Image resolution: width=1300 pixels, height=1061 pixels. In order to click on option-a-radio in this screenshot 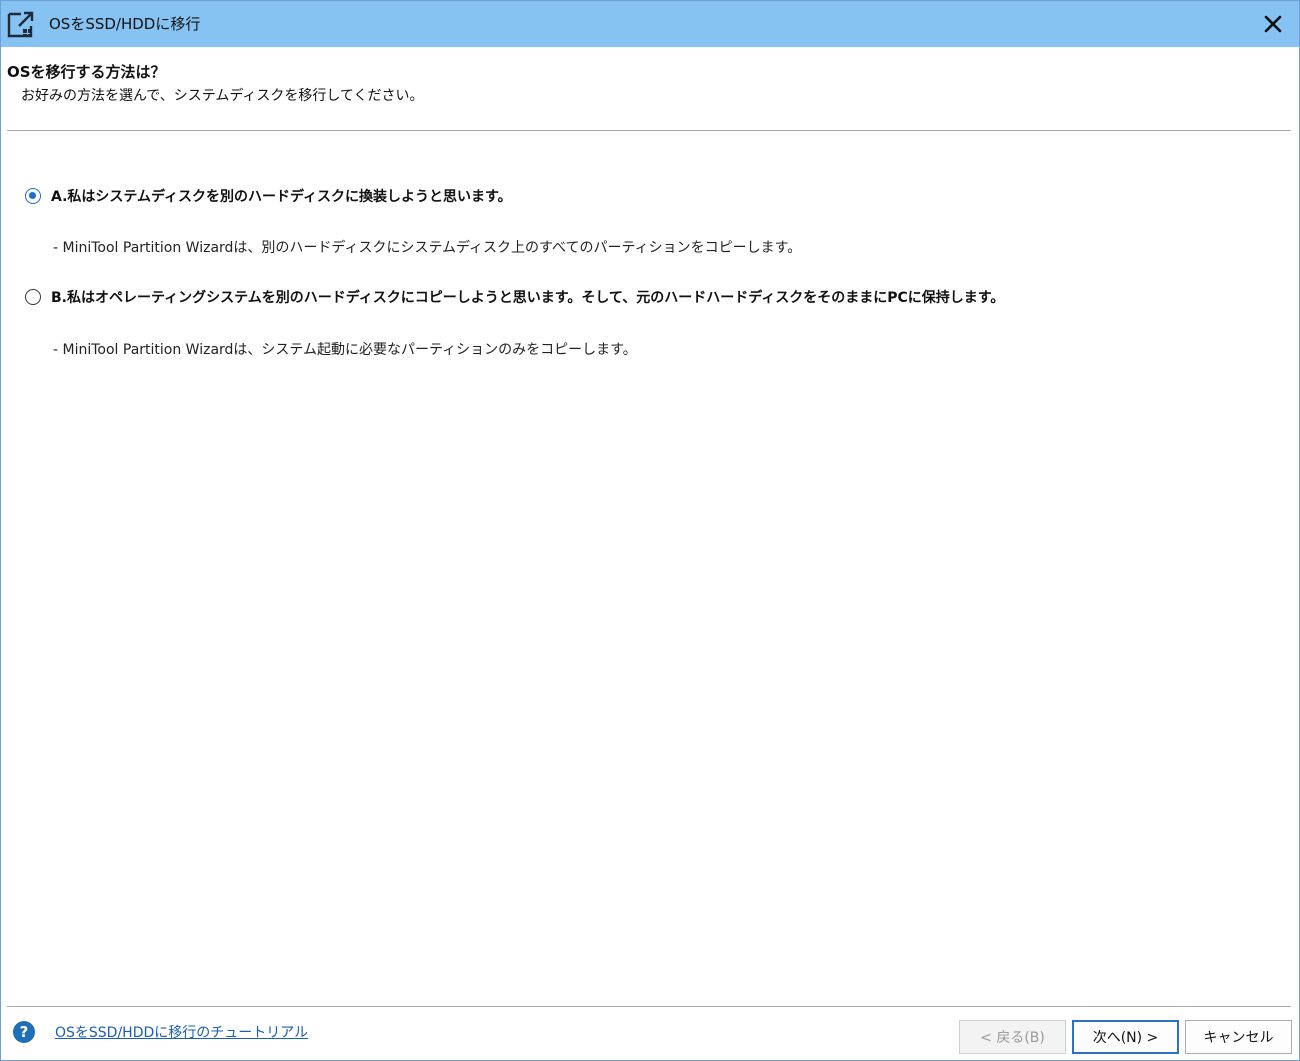, I will do `click(33, 196)`.